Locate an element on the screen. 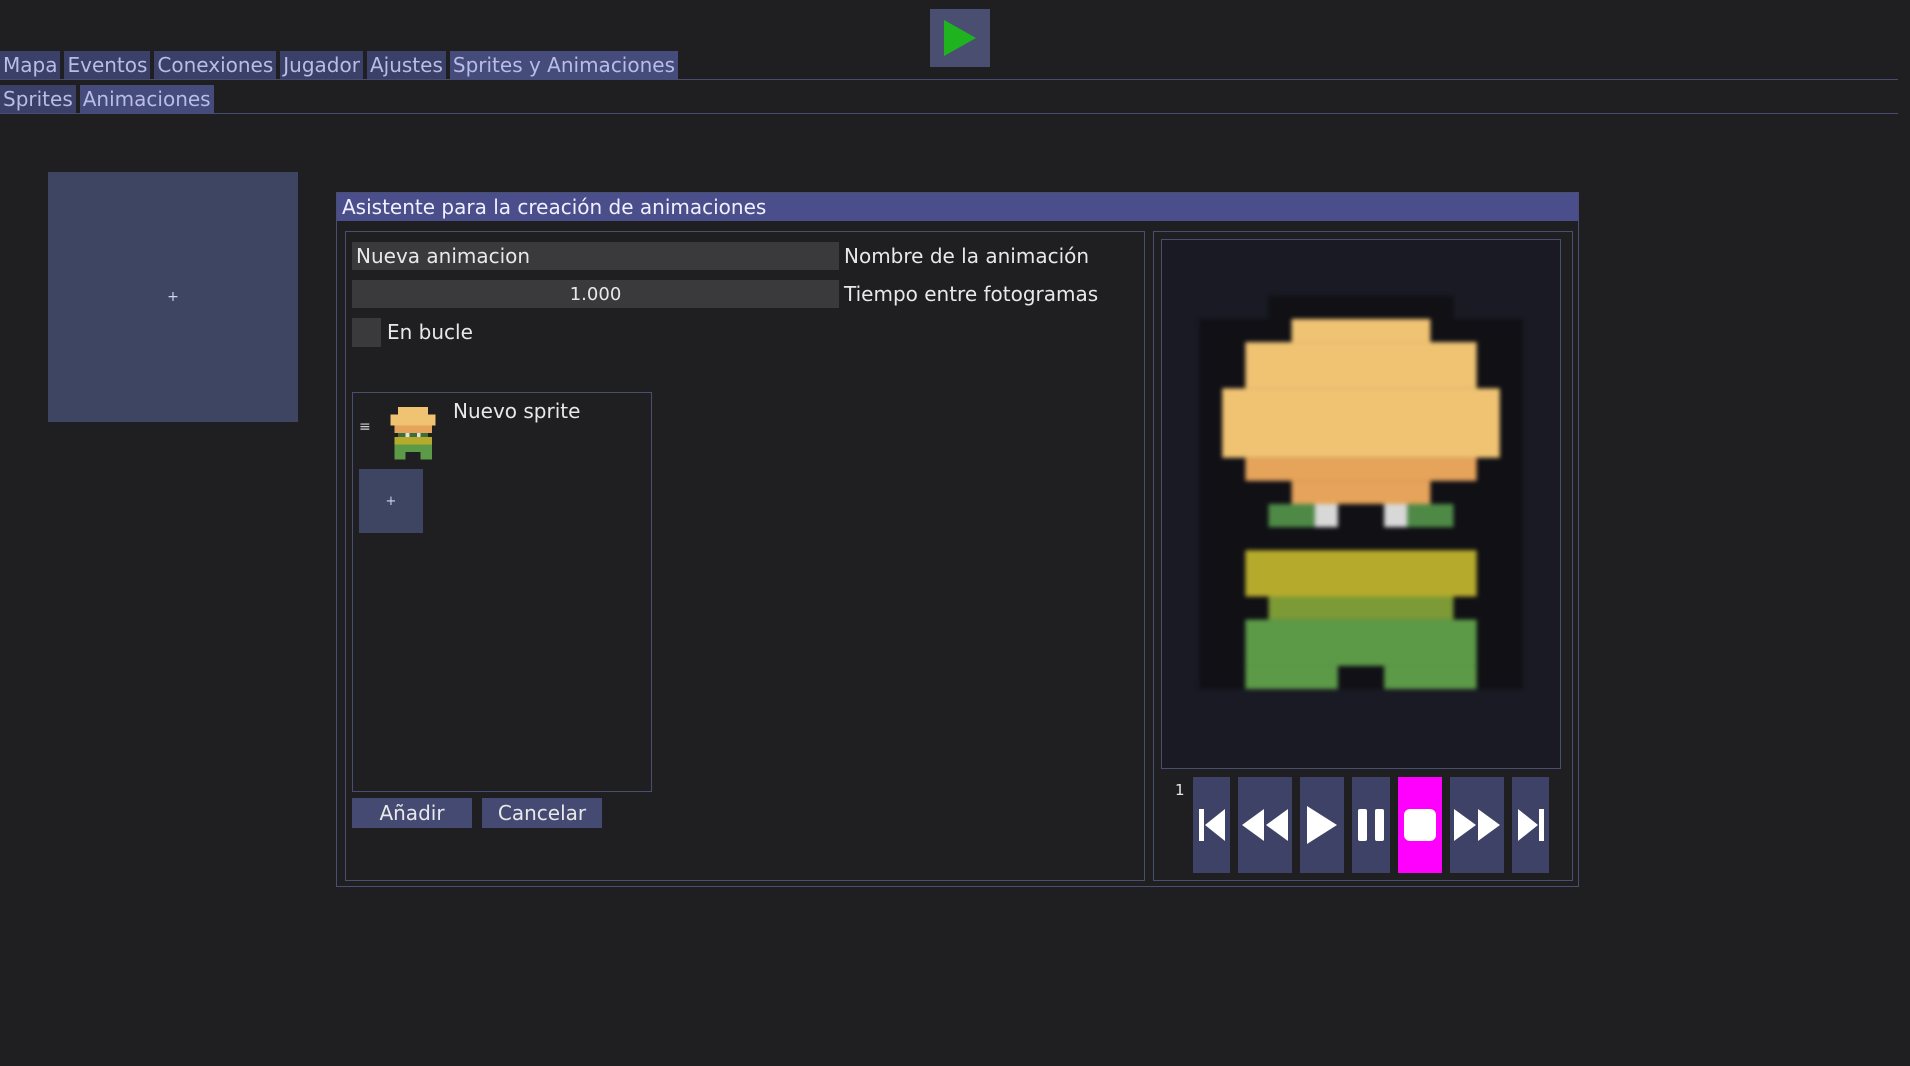  sub-tabs: Sprites Animaciones is located at coordinates (107, 99).